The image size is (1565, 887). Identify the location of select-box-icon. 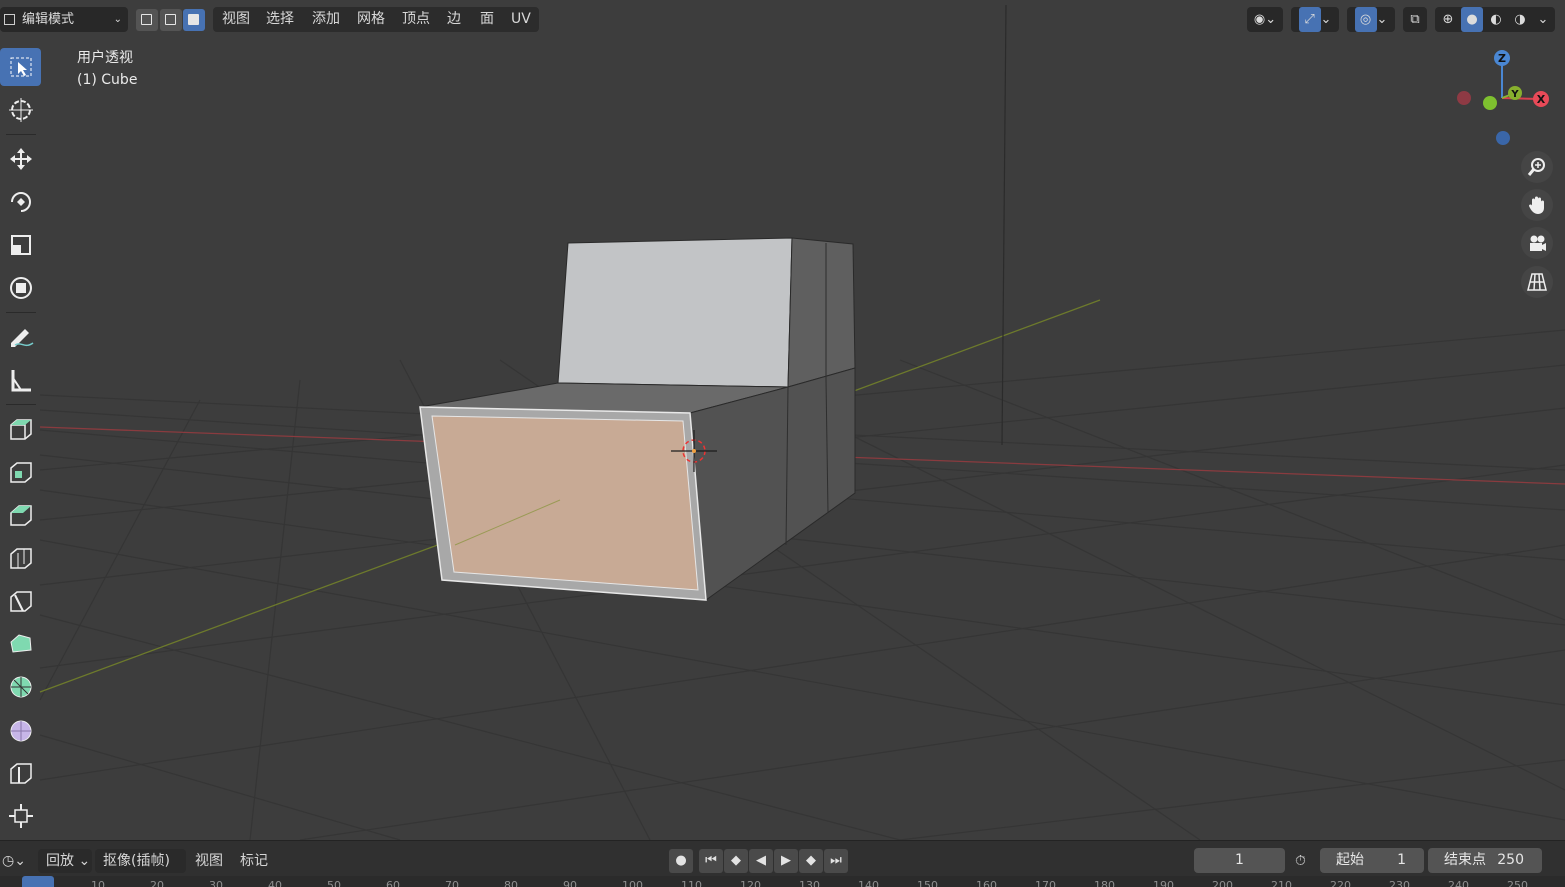
(20, 67).